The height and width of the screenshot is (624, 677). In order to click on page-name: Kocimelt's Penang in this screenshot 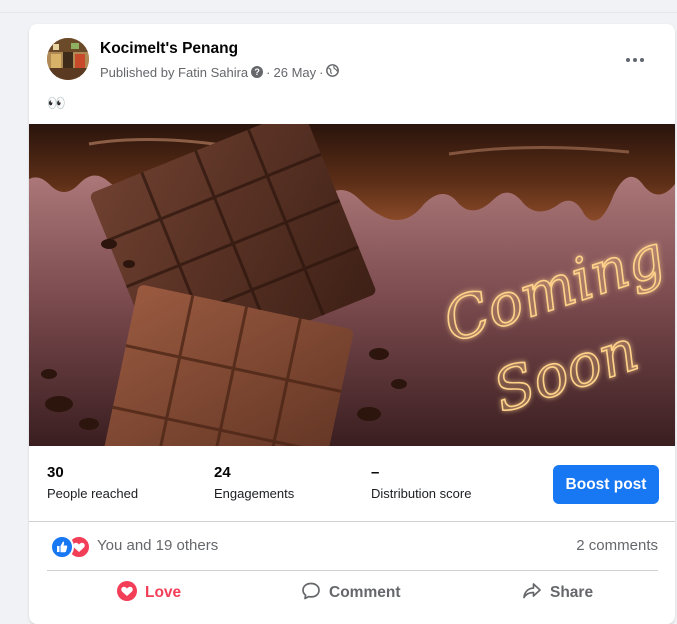, I will do `click(169, 49)`.